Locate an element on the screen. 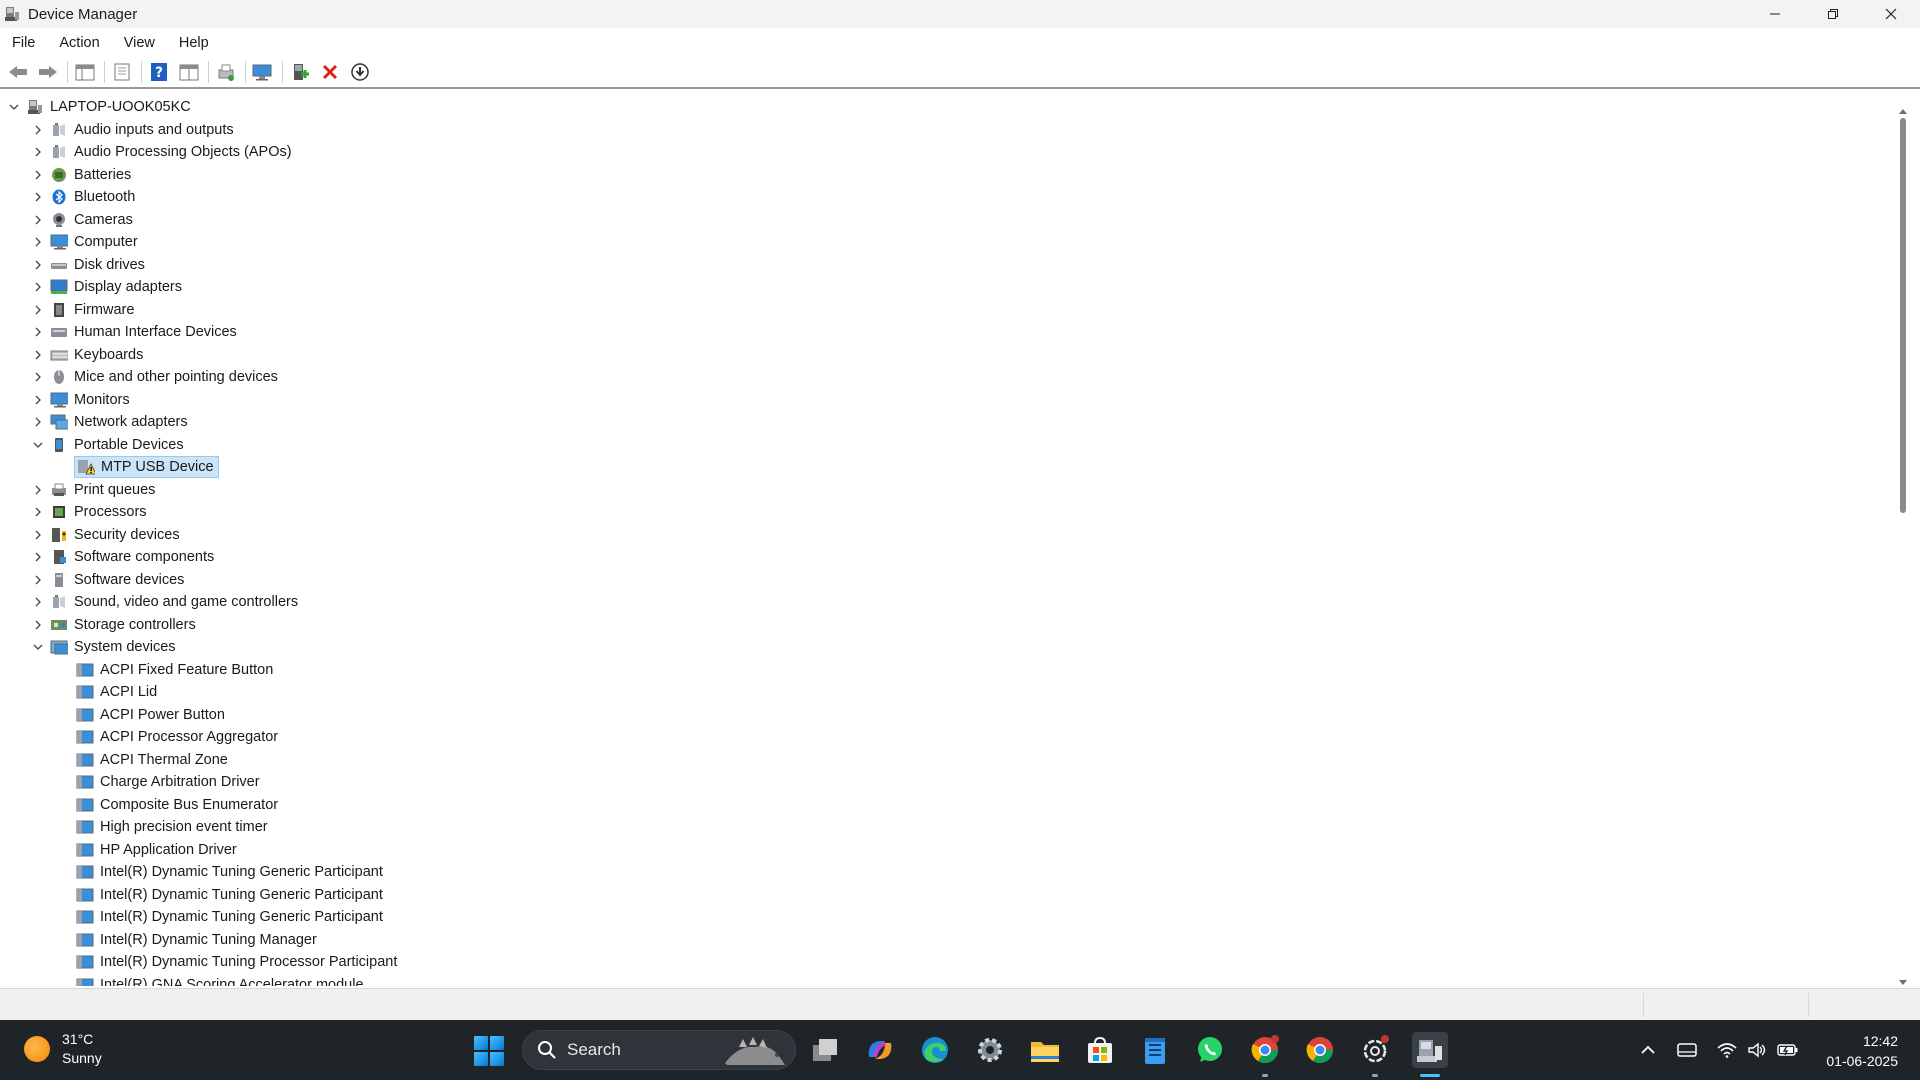  tree-category-firmware: Firmware is located at coordinates (82, 310).